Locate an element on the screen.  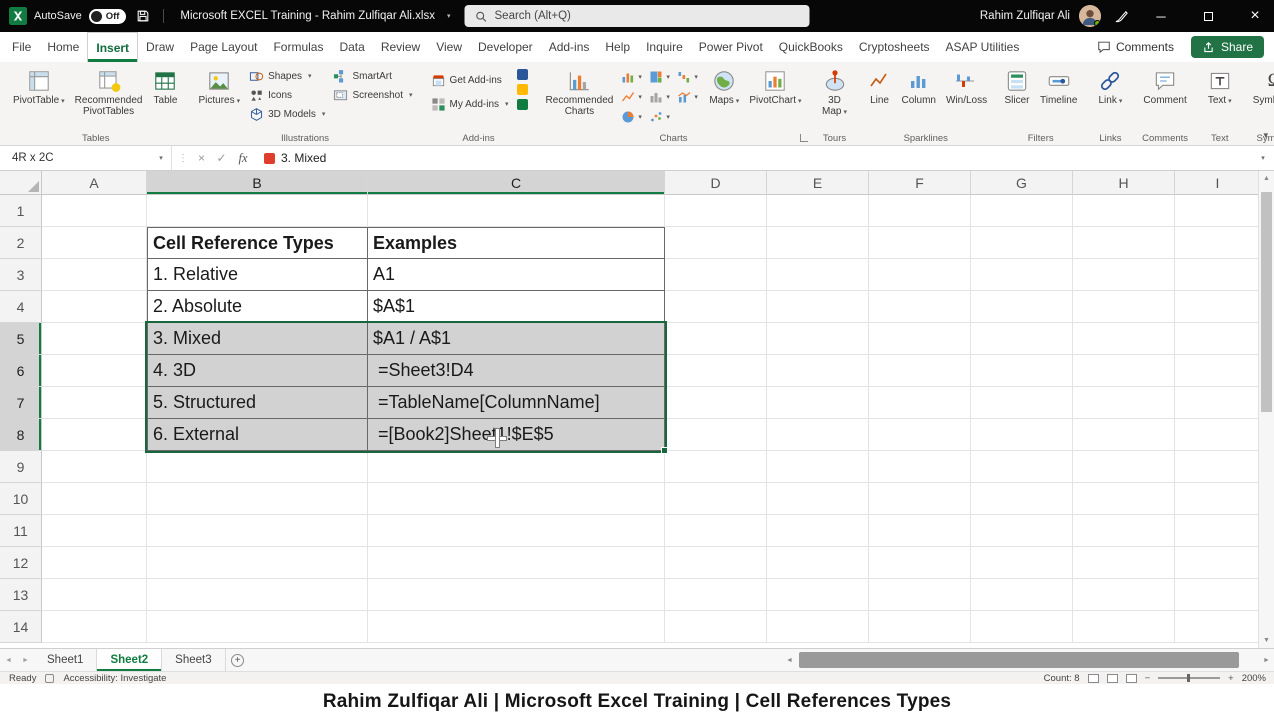
cell-I8 is located at coordinates (1216, 435).